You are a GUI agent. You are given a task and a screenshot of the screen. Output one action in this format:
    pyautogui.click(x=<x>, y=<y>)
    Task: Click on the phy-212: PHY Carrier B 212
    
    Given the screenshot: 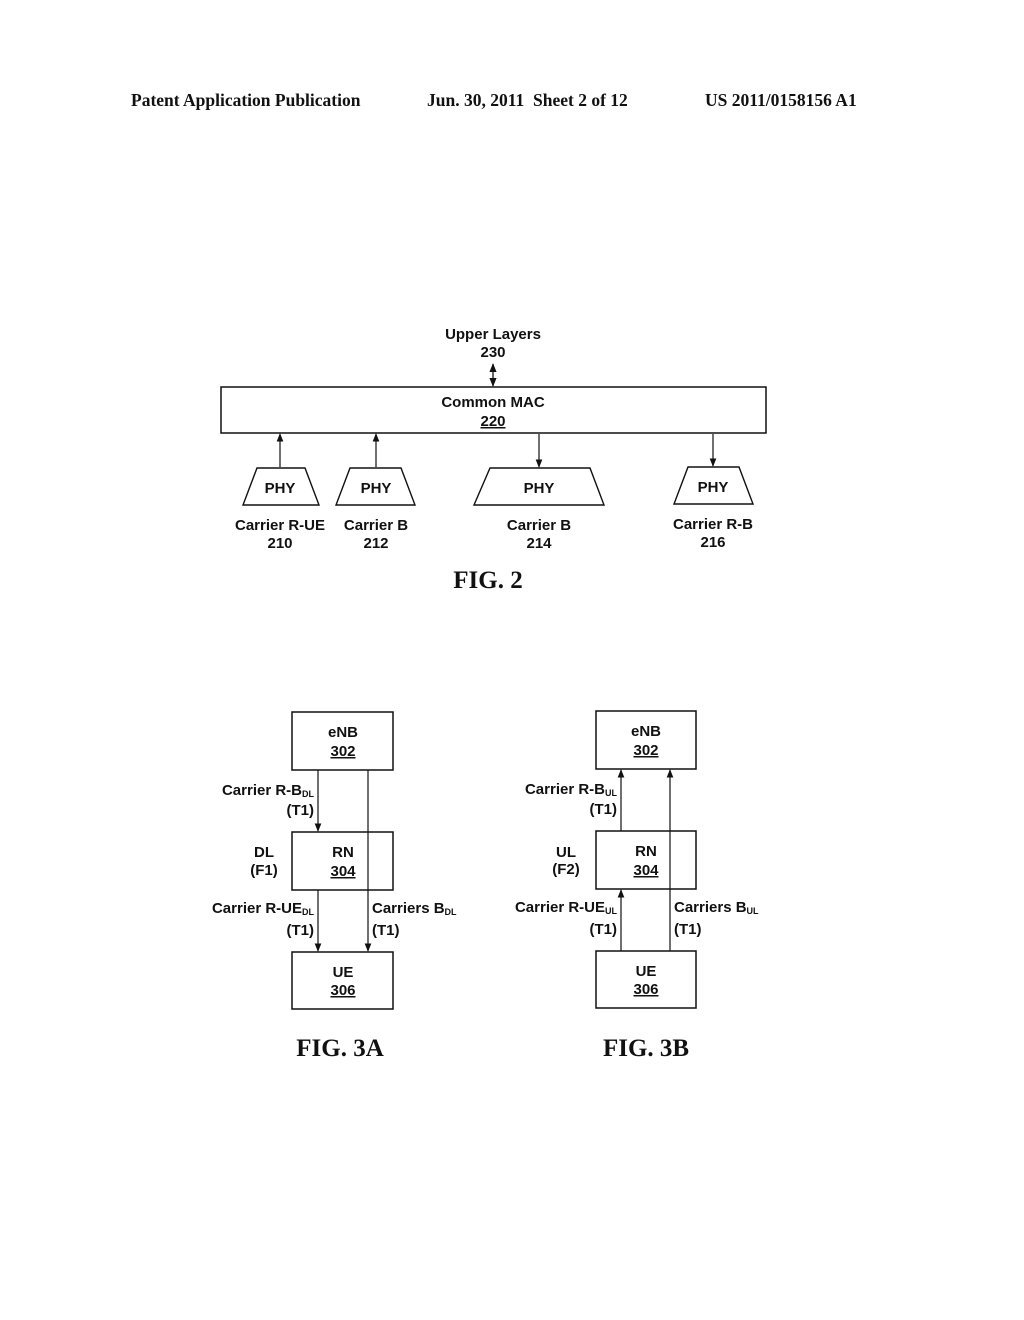 What is the action you would take?
    pyautogui.click(x=375, y=492)
    